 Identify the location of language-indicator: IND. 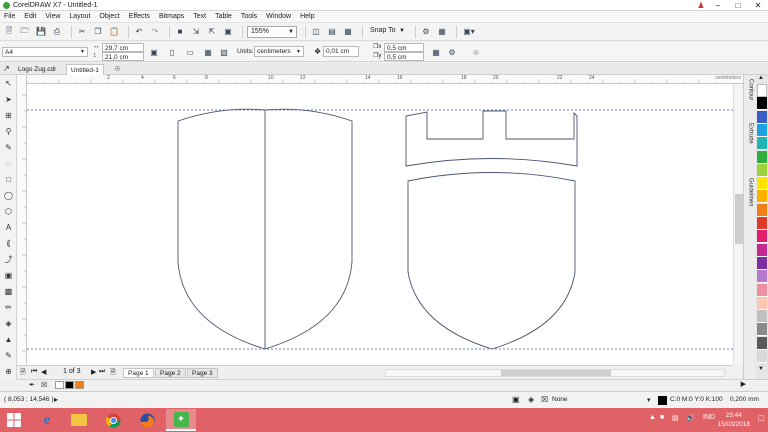
(709, 417).